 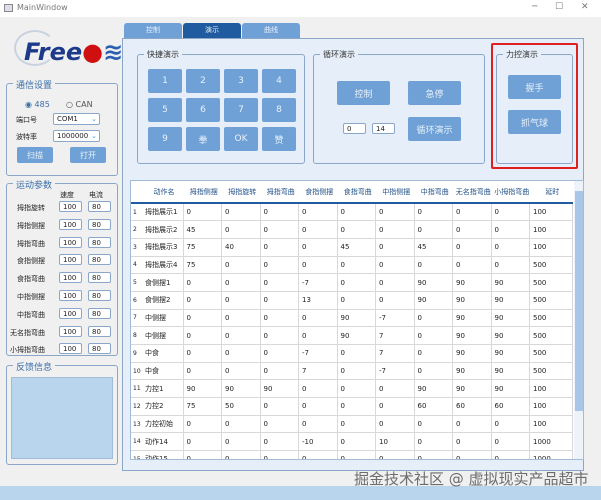 I want to click on table-row: 1 拇指展示1 0 0 0 0 0 0 0 0 0 100, so click(x=352, y=212).